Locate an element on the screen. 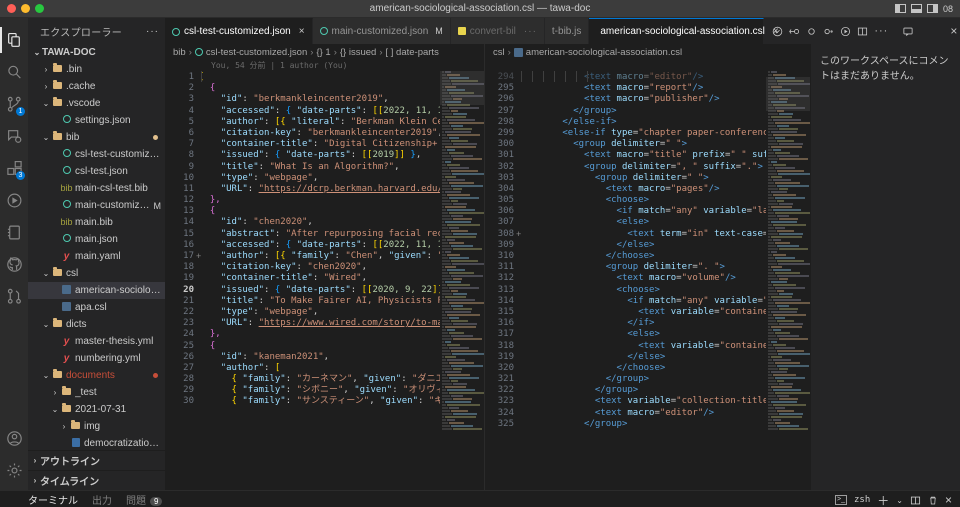  tree-item-main-bib: bib main.bib is located at coordinates (96, 222).